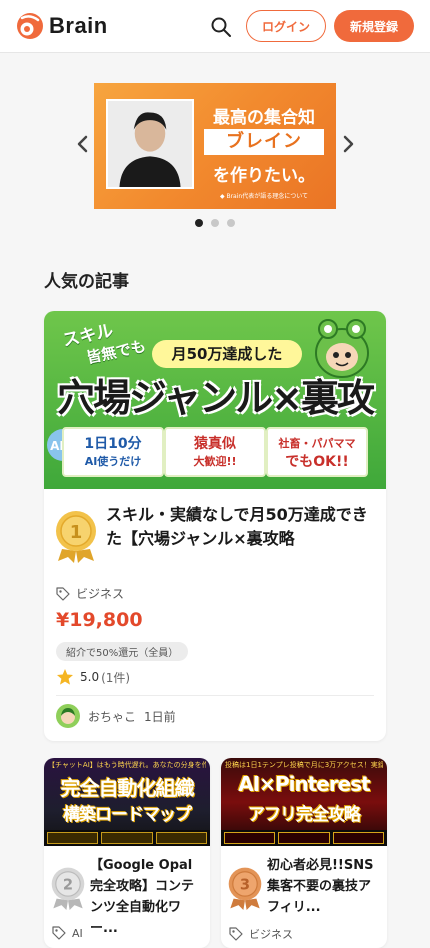 This screenshot has height=948, width=430. I want to click on rank-medal-silver: 2, so click(68, 888).